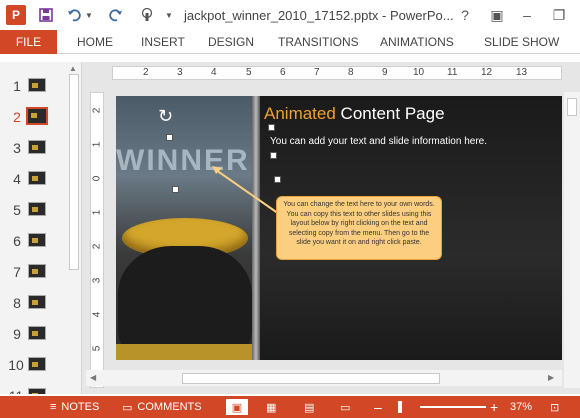 The width and height of the screenshot is (580, 418). I want to click on ruler-number: 5, so click(249, 72).